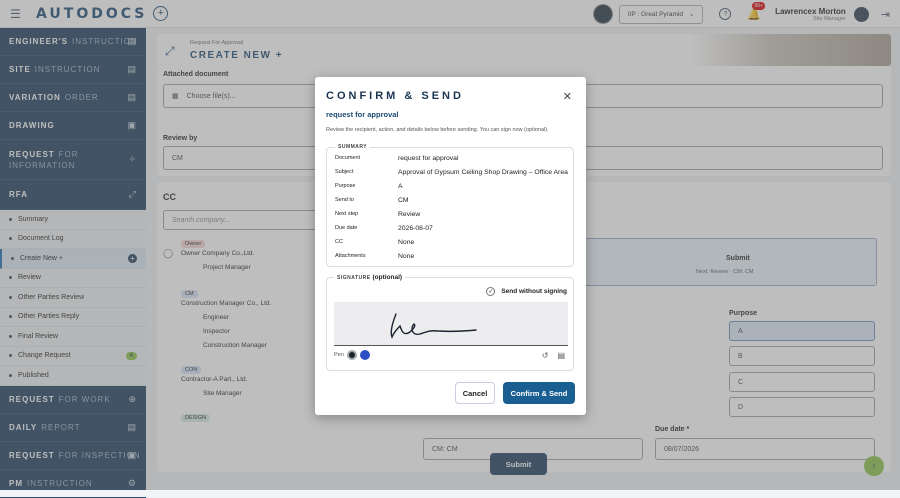 The height and width of the screenshot is (498, 900). I want to click on summary-value: A, so click(400, 186).